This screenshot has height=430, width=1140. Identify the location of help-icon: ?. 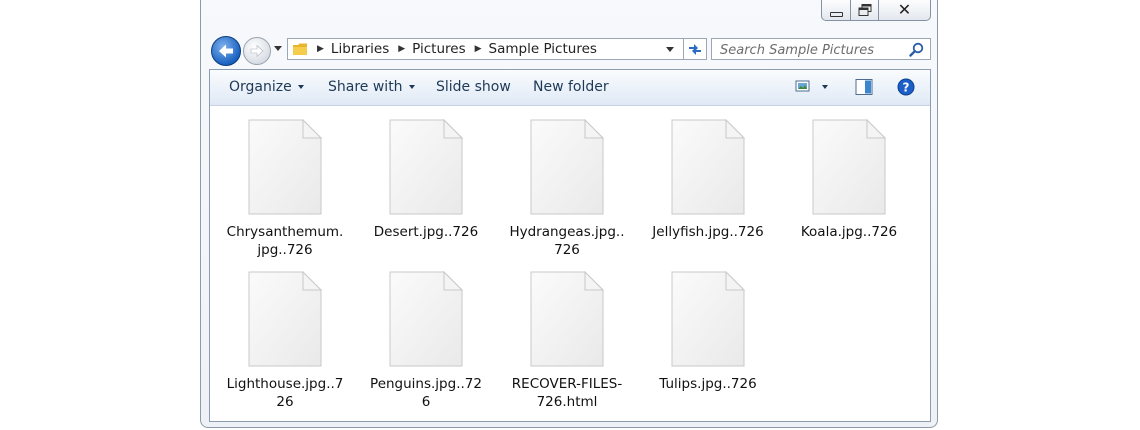
(906, 87).